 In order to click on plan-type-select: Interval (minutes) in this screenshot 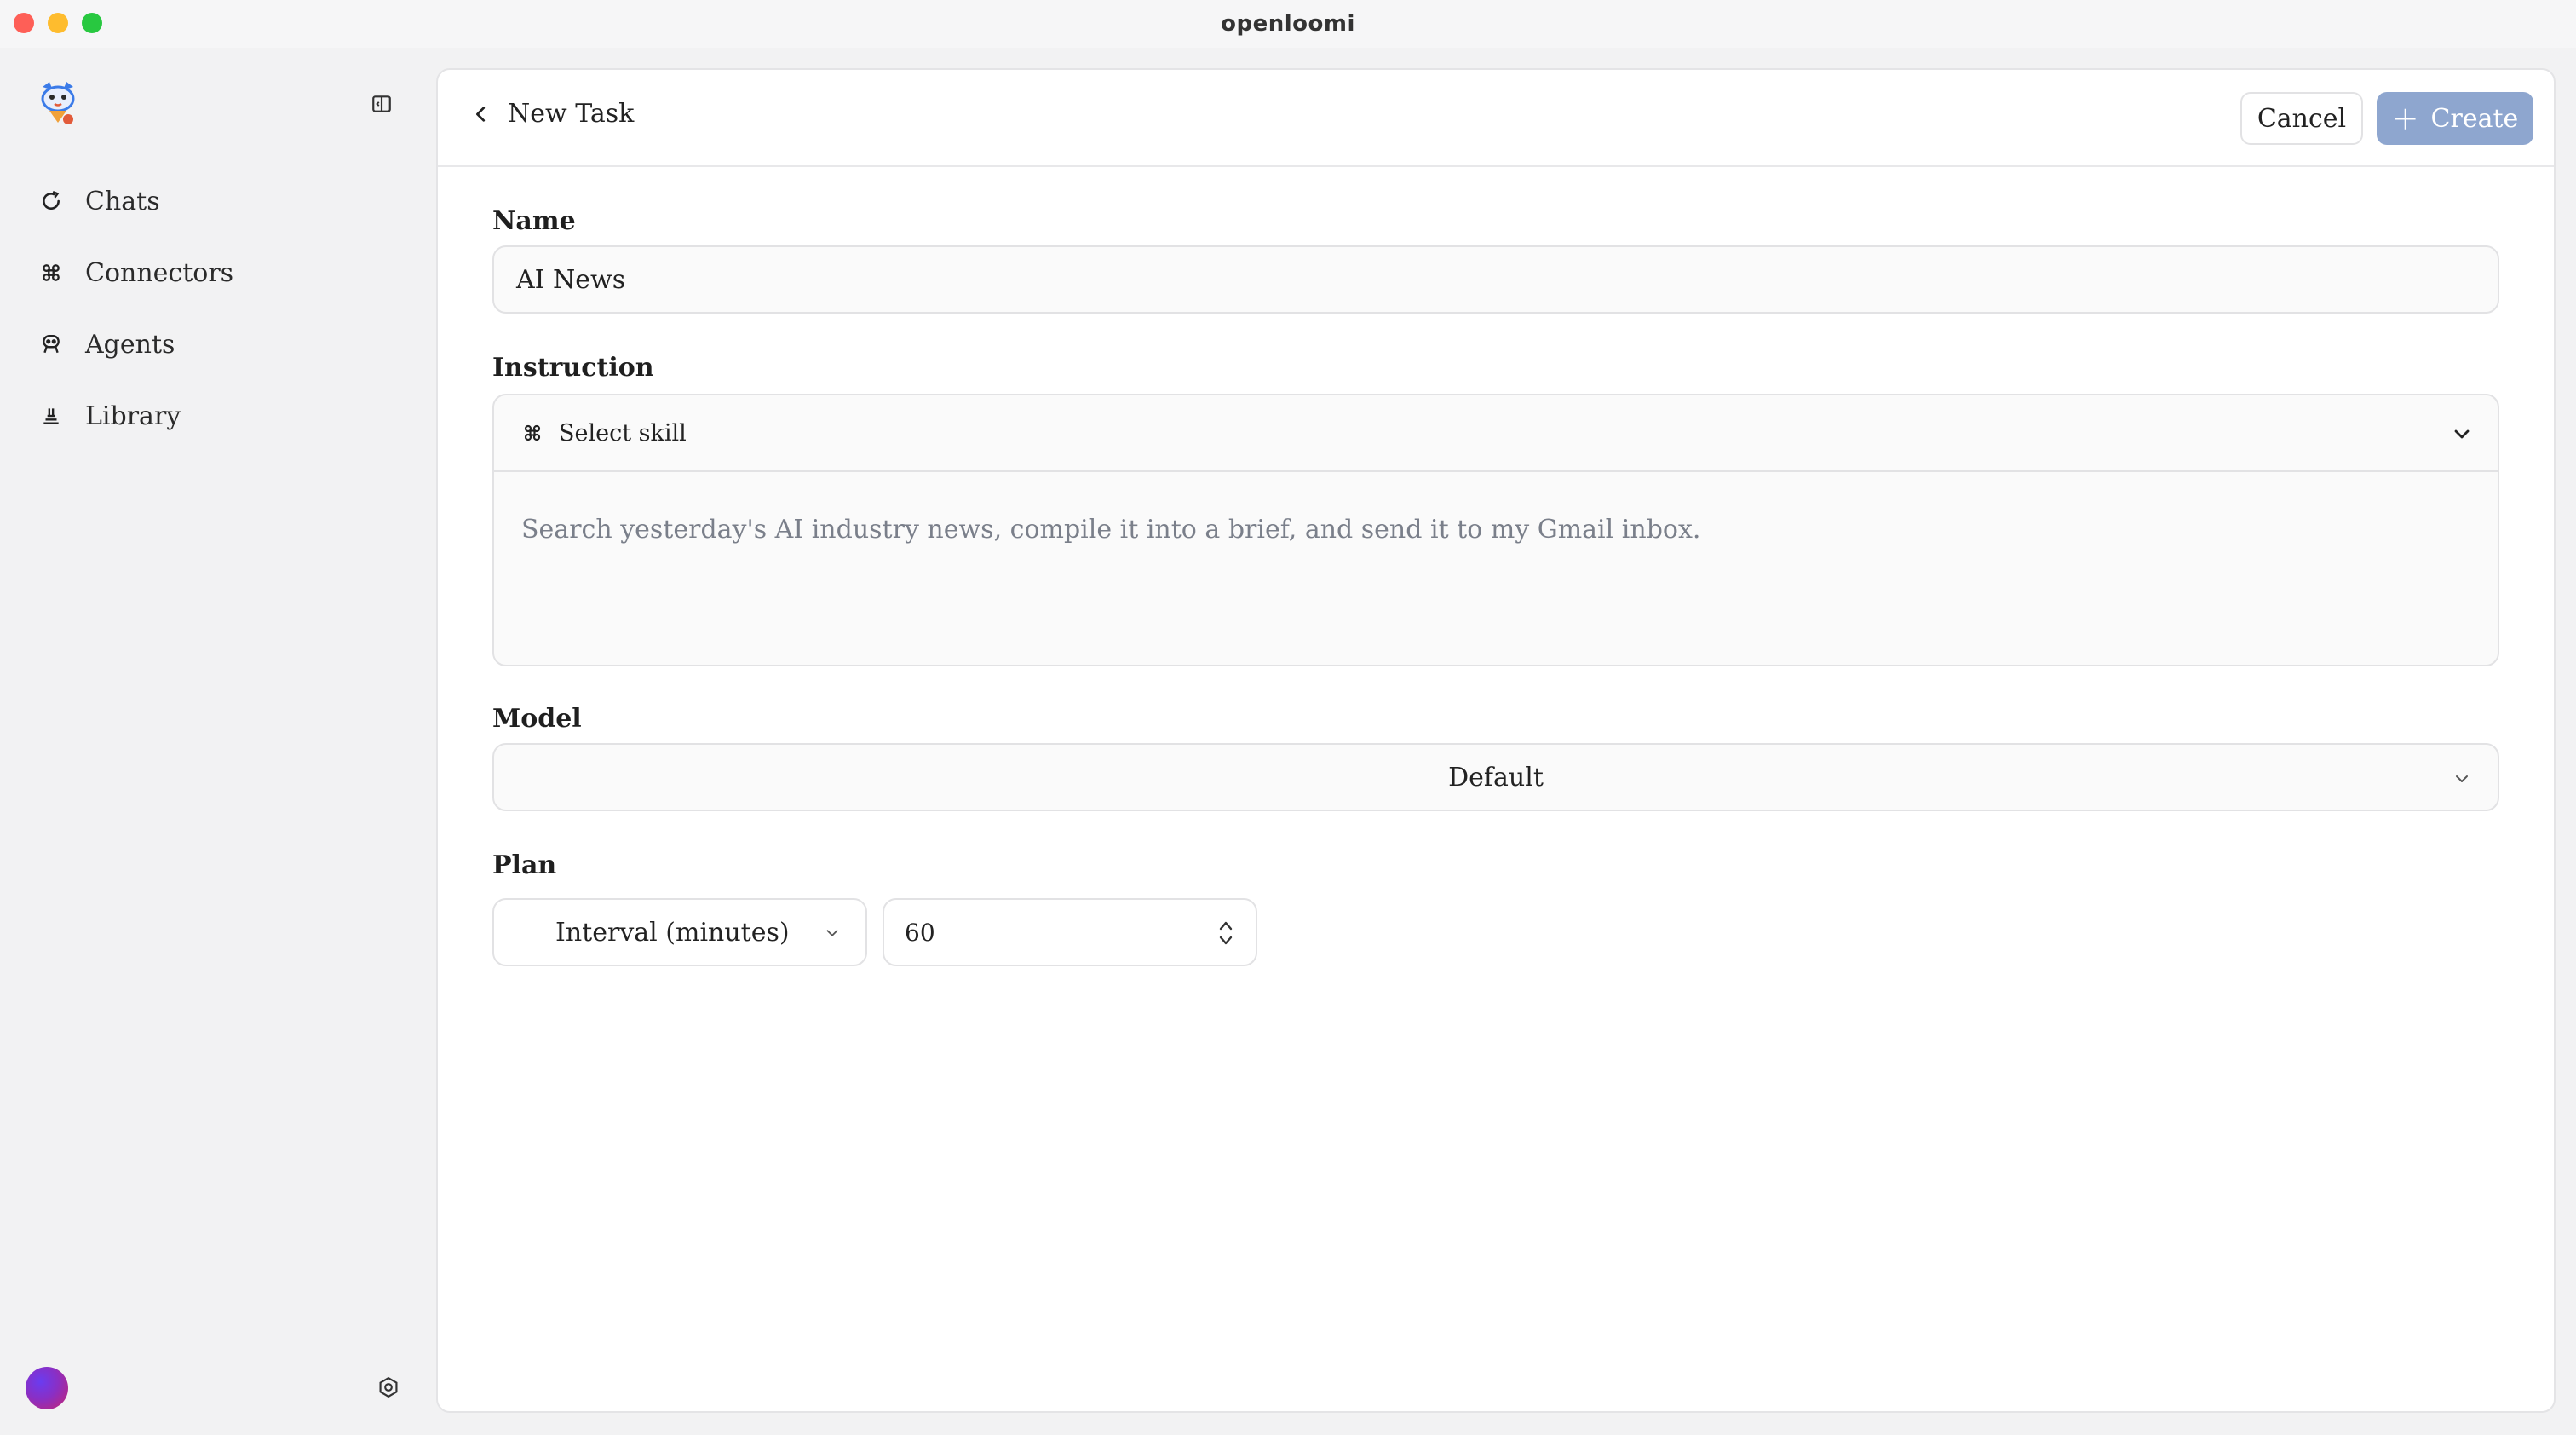, I will do `click(680, 932)`.